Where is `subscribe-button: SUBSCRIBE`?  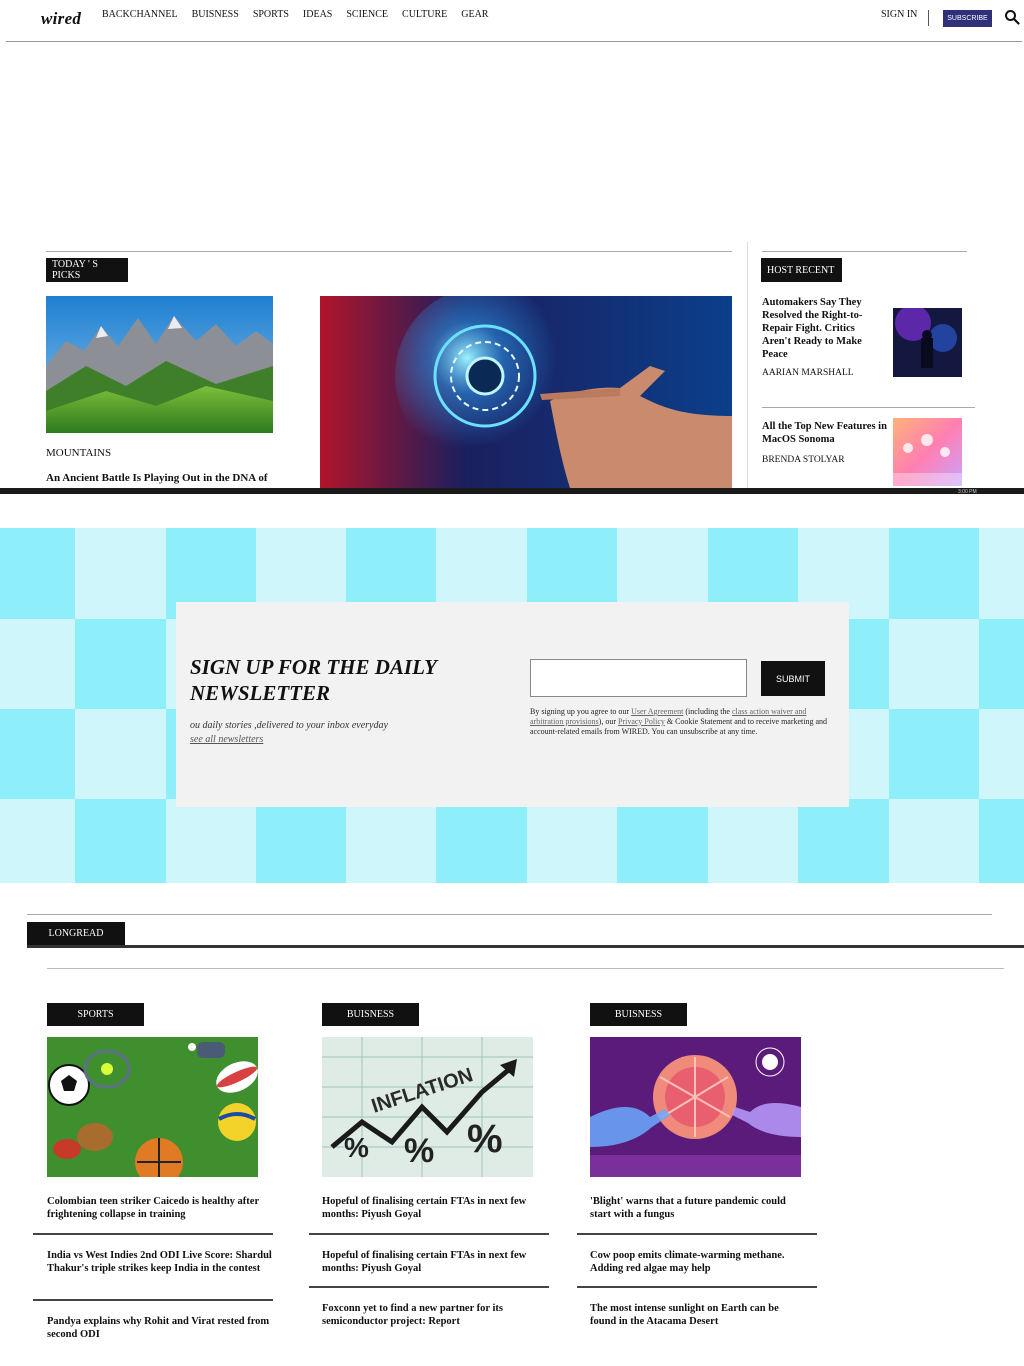
subscribe-button: SUBSCRIBE is located at coordinates (967, 18).